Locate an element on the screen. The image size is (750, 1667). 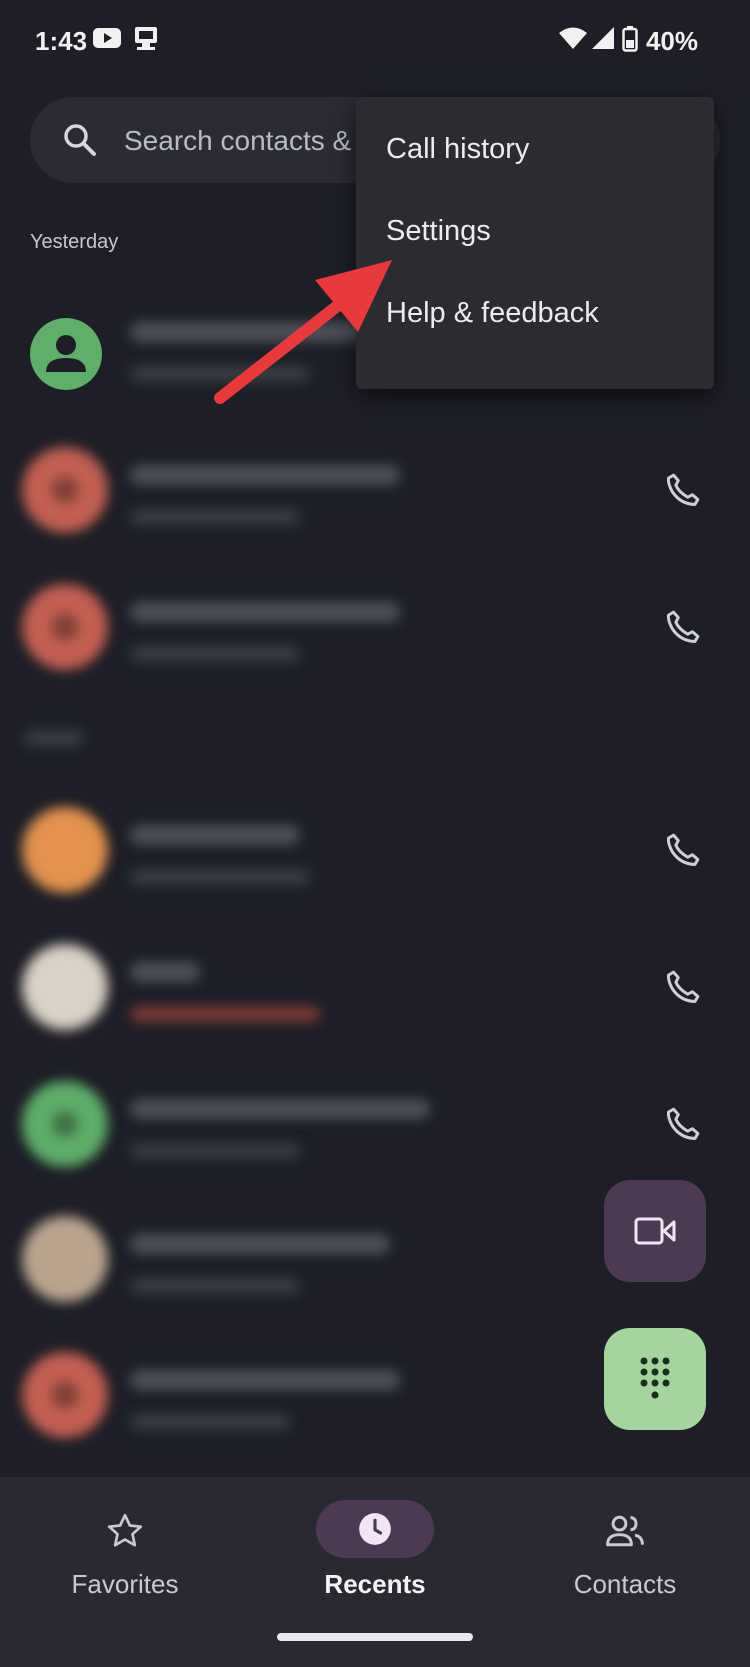
bottom-nav: Favorites Recents Contacts is located at coordinates (375, 1572).